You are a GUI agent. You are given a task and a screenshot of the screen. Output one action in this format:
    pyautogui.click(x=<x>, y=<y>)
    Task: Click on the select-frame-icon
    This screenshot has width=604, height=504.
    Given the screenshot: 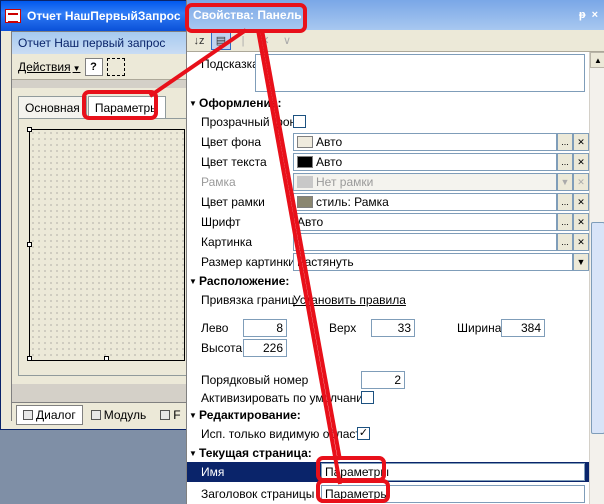 What is the action you would take?
    pyautogui.click(x=115, y=66)
    